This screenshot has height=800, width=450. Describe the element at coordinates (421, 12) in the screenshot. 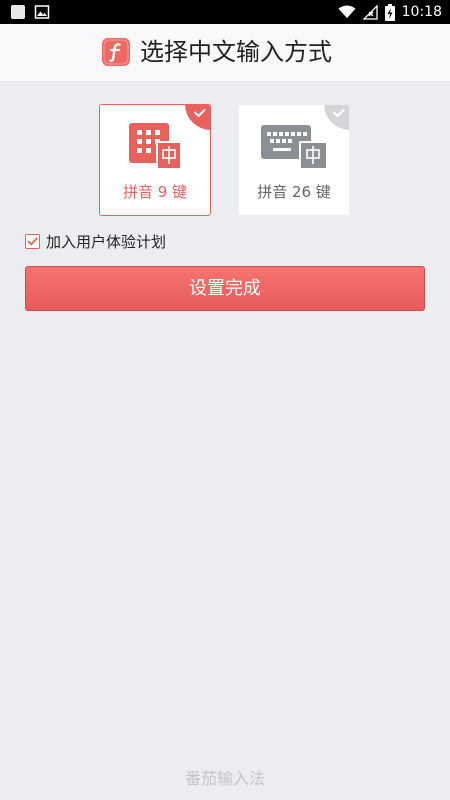

I see `status-bar-clock: 10:18` at that location.